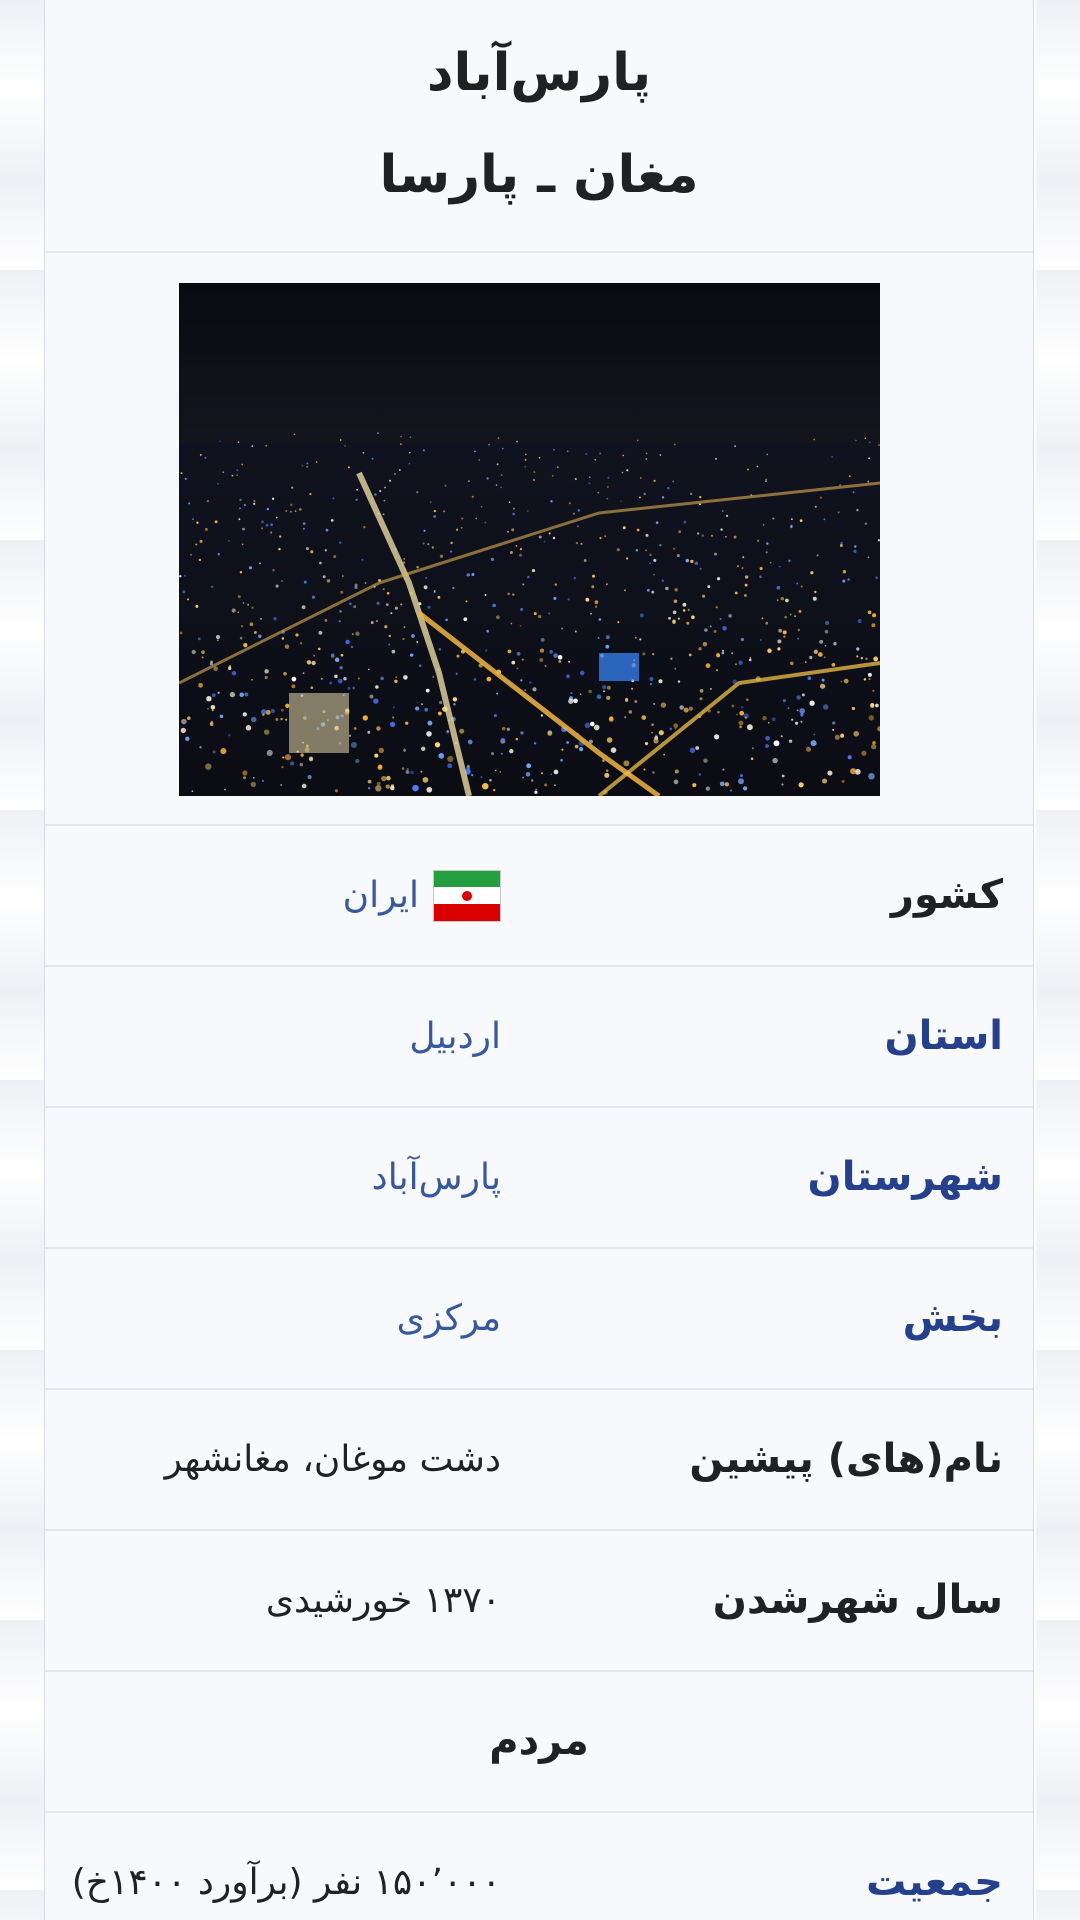  What do you see at coordinates (286, 1882) in the screenshot?
I see `row-value-population: ۱۵۰٬۰۰۰ نفر (برآورد ۱۴۰۰خ)` at bounding box center [286, 1882].